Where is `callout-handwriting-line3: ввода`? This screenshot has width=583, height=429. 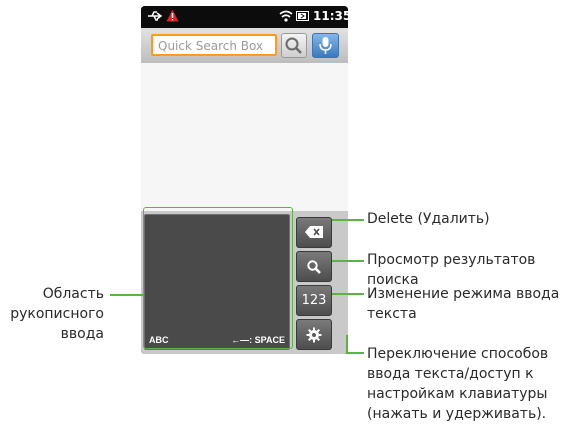
callout-handwriting-line3: ввода is located at coordinates (82, 334).